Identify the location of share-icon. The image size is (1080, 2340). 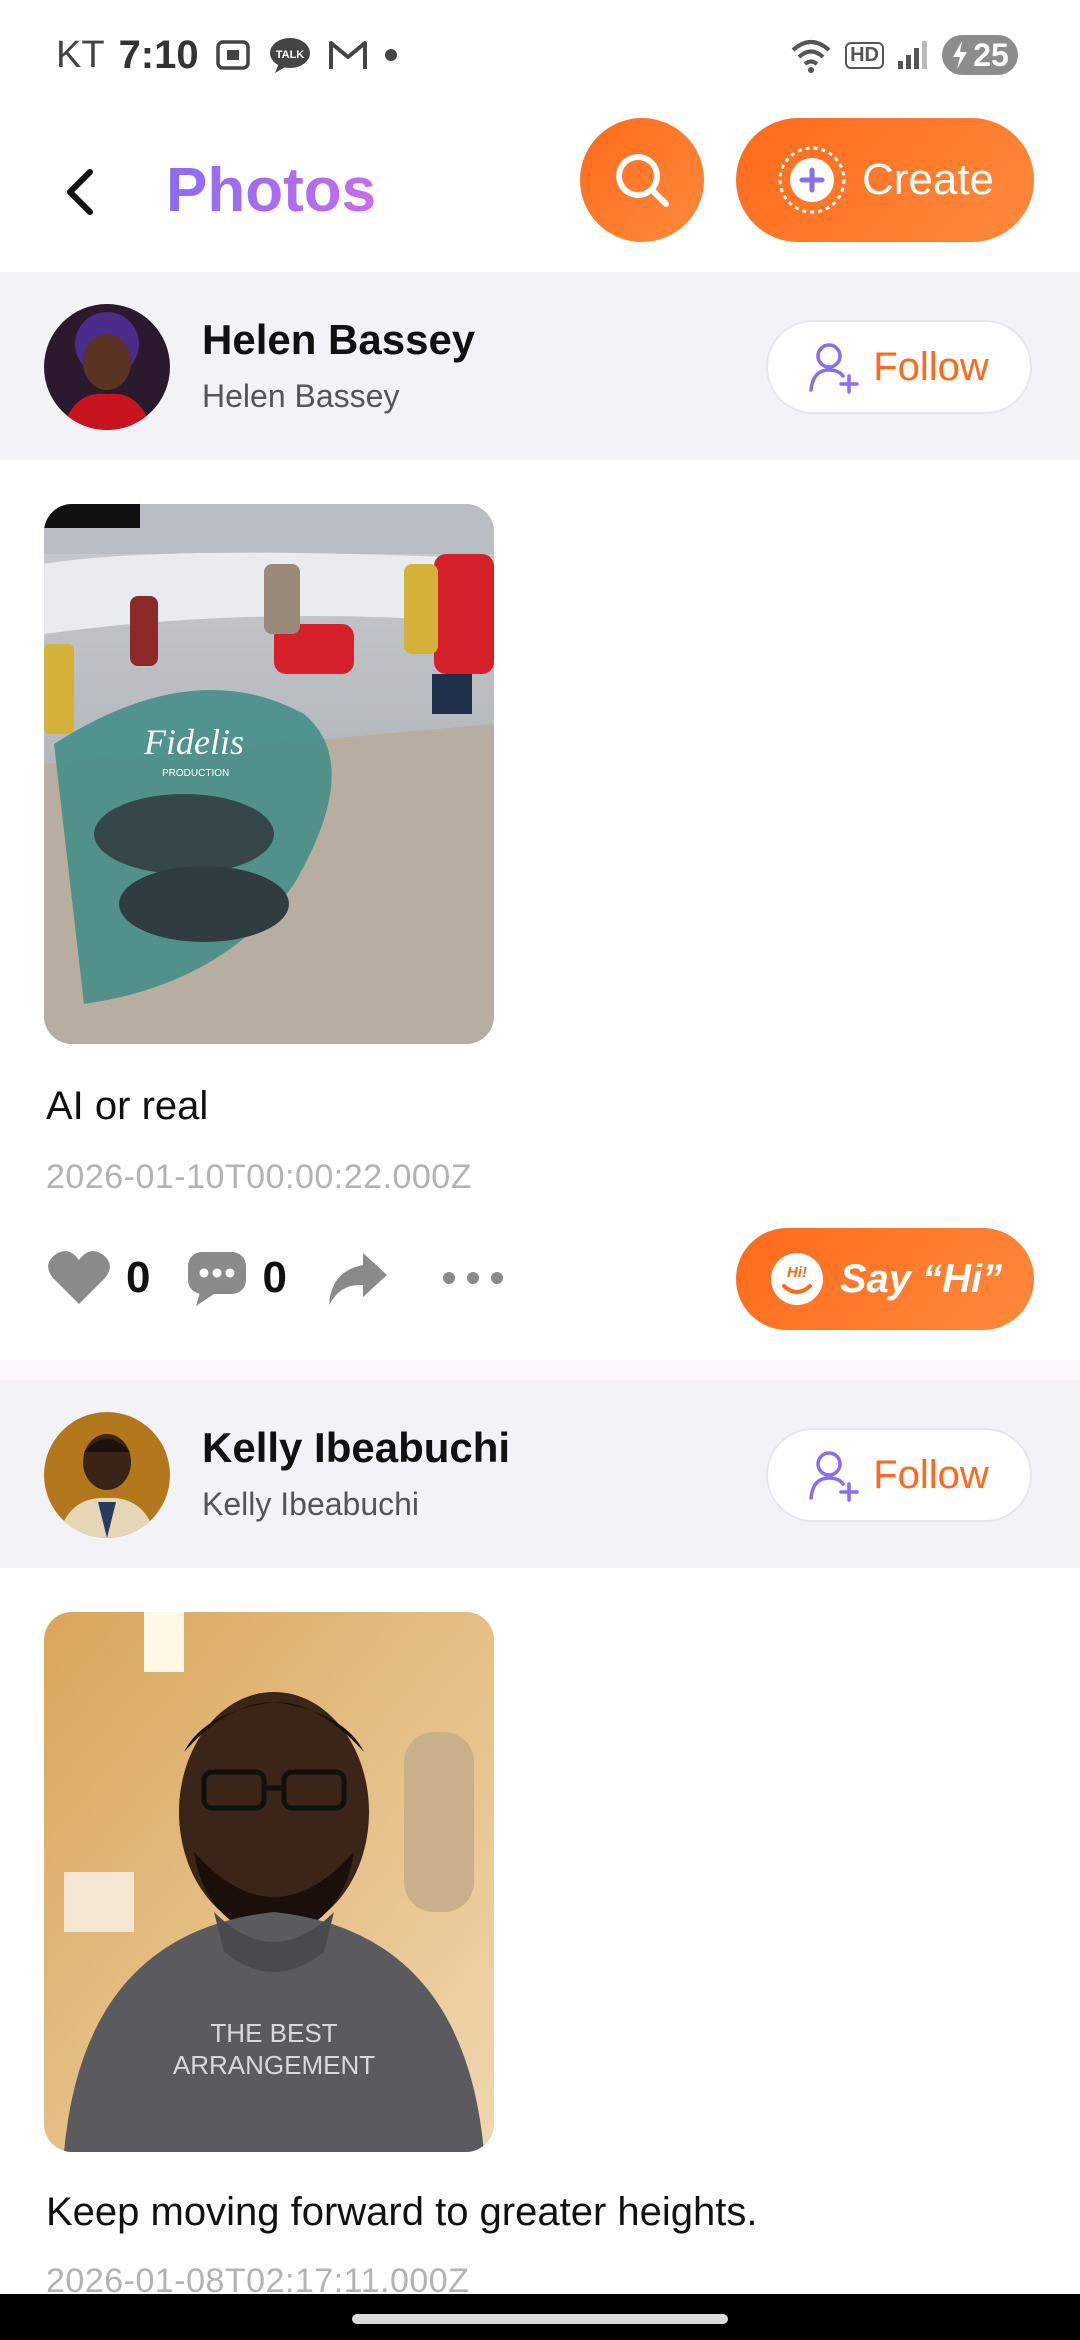
(357, 1279).